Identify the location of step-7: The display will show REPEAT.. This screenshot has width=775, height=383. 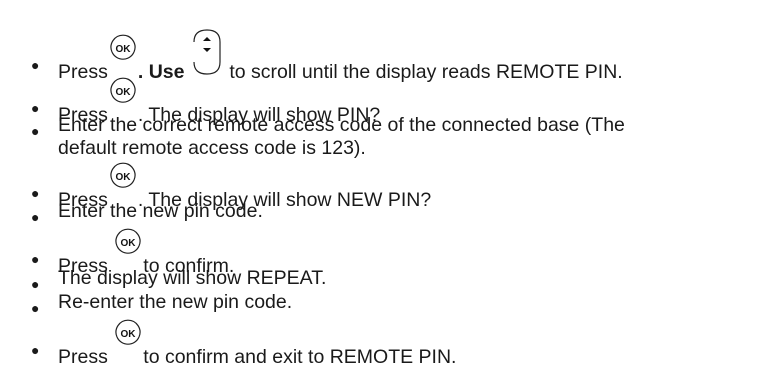
(192, 278).